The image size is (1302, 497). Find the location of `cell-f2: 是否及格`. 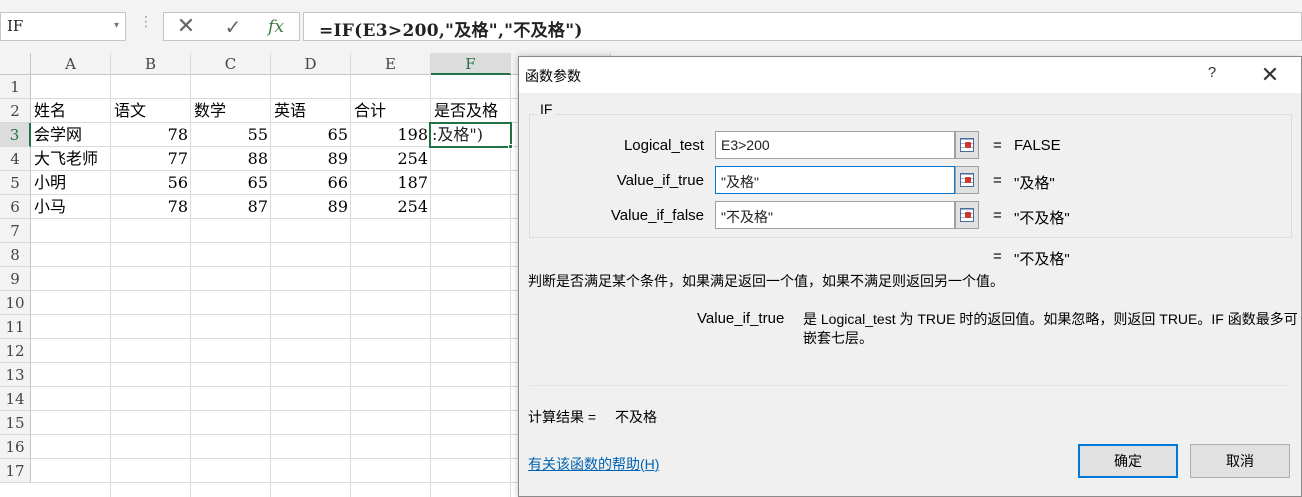

cell-f2: 是否及格 is located at coordinates (471, 111).